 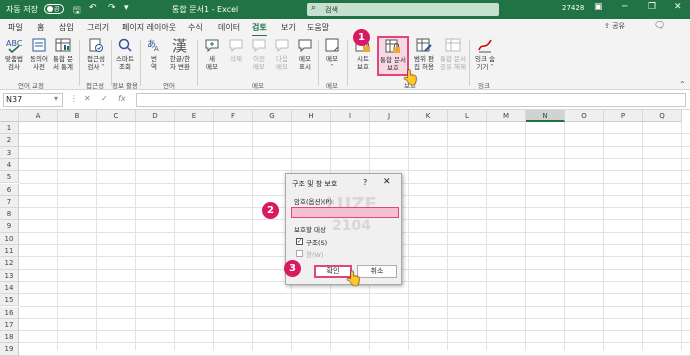 What do you see at coordinates (9, 165) in the screenshot?
I see `row-header-4: 4` at bounding box center [9, 165].